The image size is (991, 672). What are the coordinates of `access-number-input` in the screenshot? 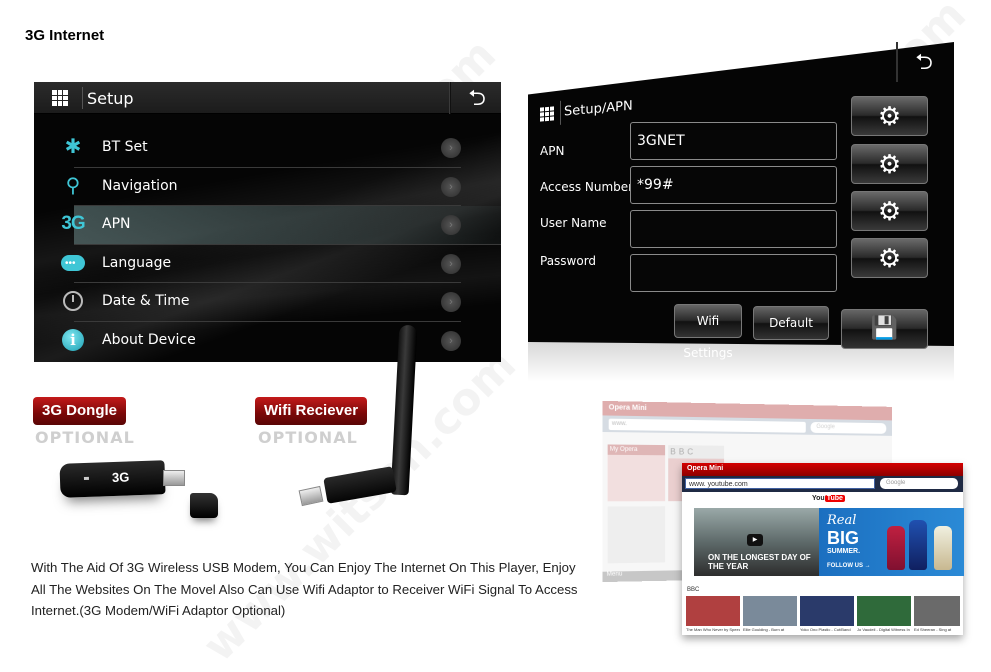 It's located at (733, 185).